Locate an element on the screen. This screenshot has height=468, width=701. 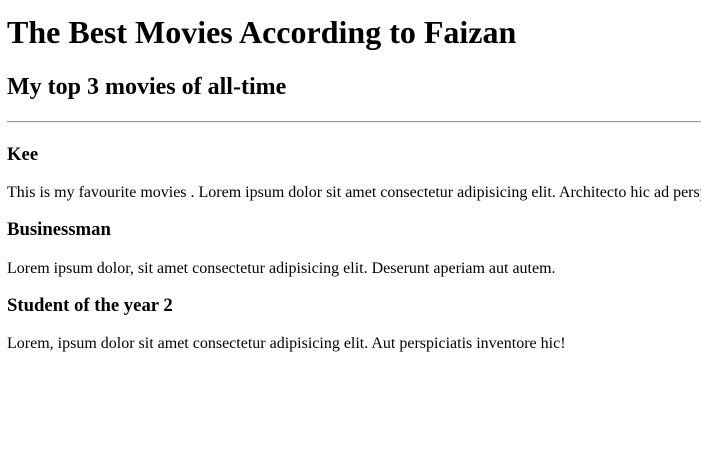
movie-title: Student of the year 2 is located at coordinates (90, 305).